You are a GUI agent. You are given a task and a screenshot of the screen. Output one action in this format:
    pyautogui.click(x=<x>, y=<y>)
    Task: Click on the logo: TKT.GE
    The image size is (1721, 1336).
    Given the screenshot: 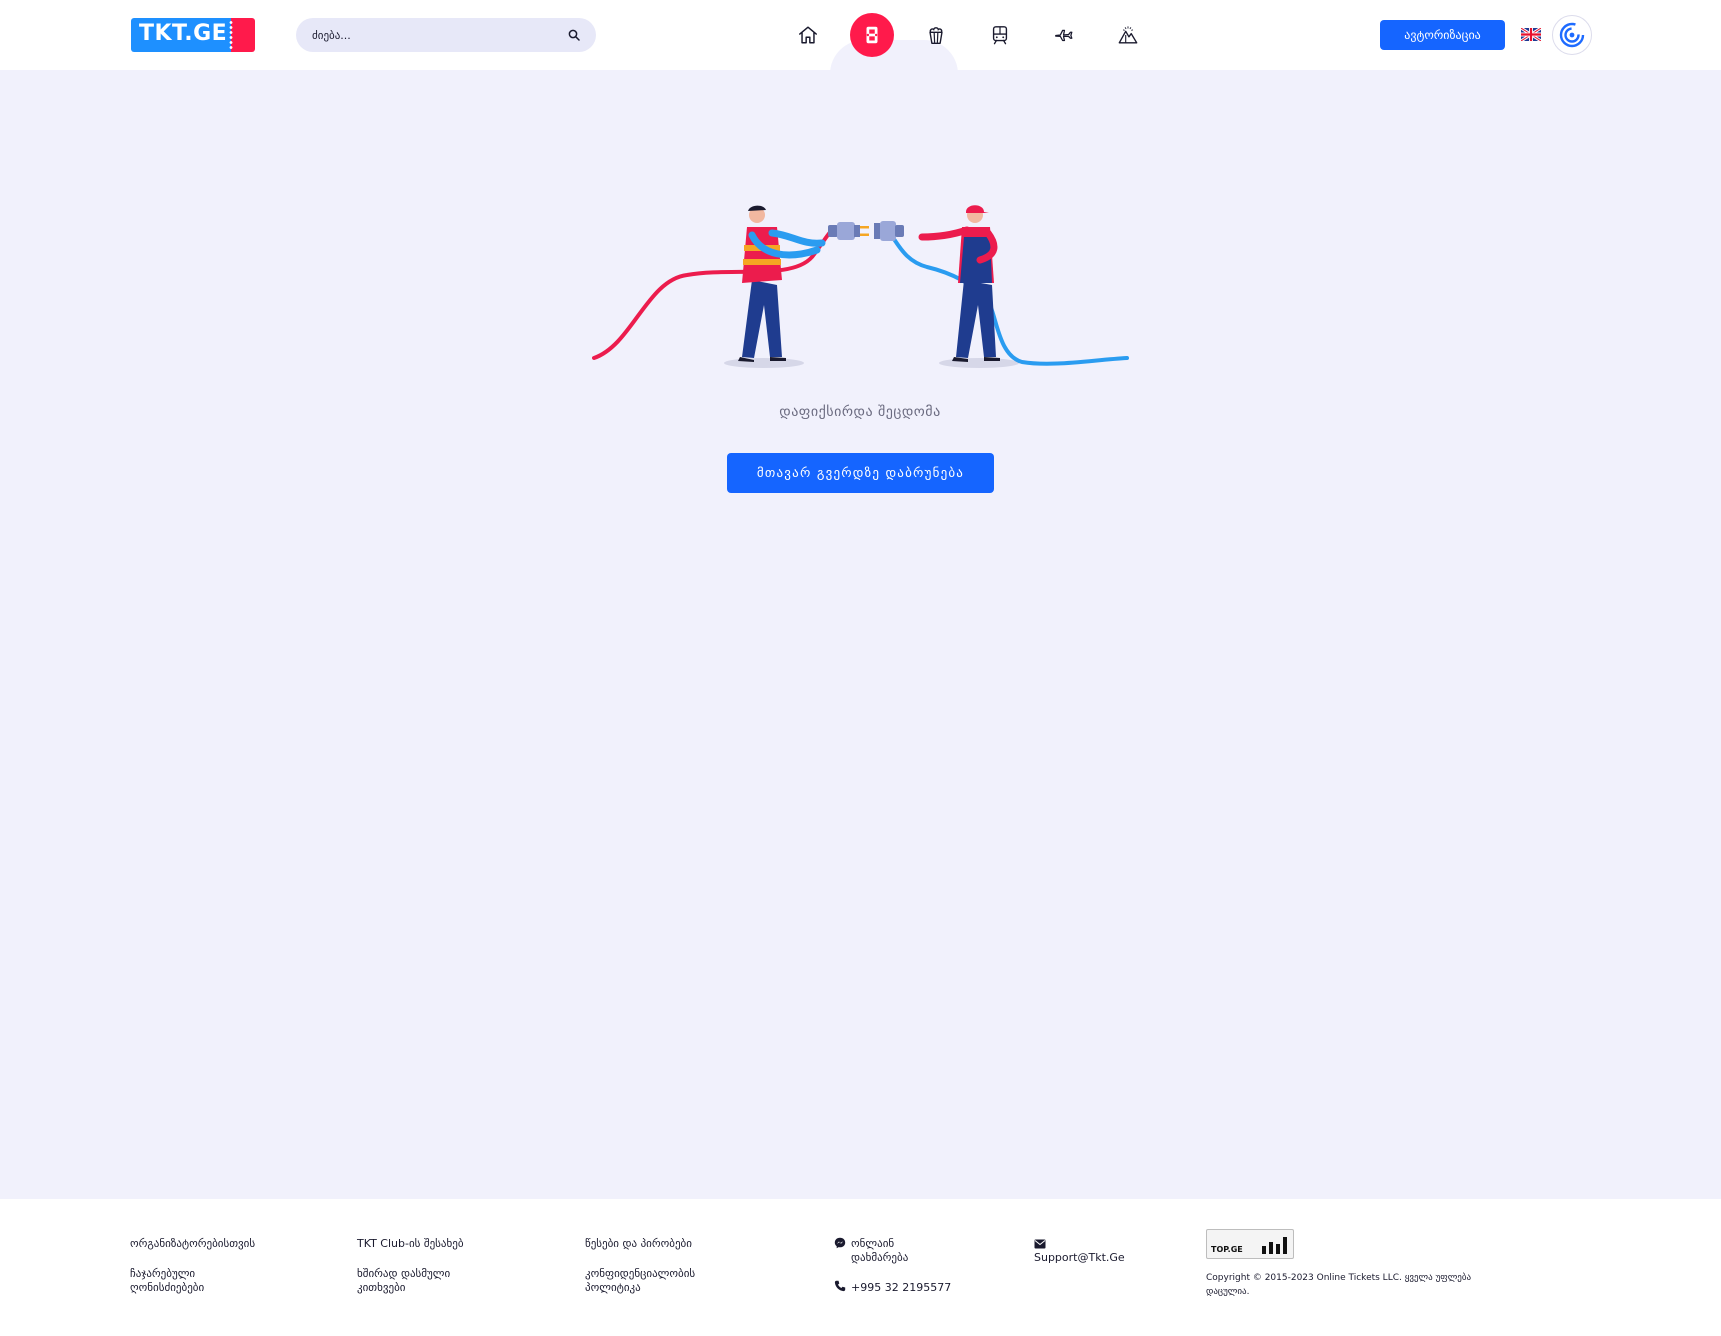 What is the action you would take?
    pyautogui.click(x=193, y=35)
    